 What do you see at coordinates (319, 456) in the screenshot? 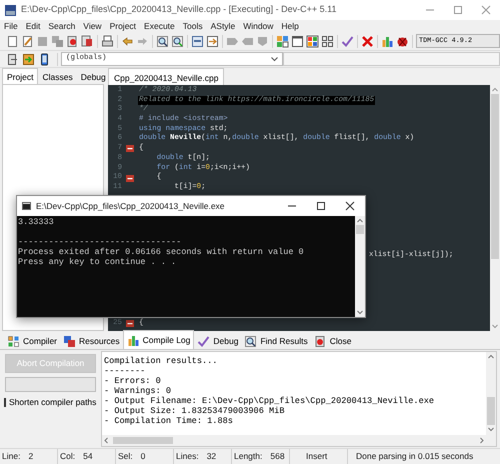
I see `insert-mode: Insert` at bounding box center [319, 456].